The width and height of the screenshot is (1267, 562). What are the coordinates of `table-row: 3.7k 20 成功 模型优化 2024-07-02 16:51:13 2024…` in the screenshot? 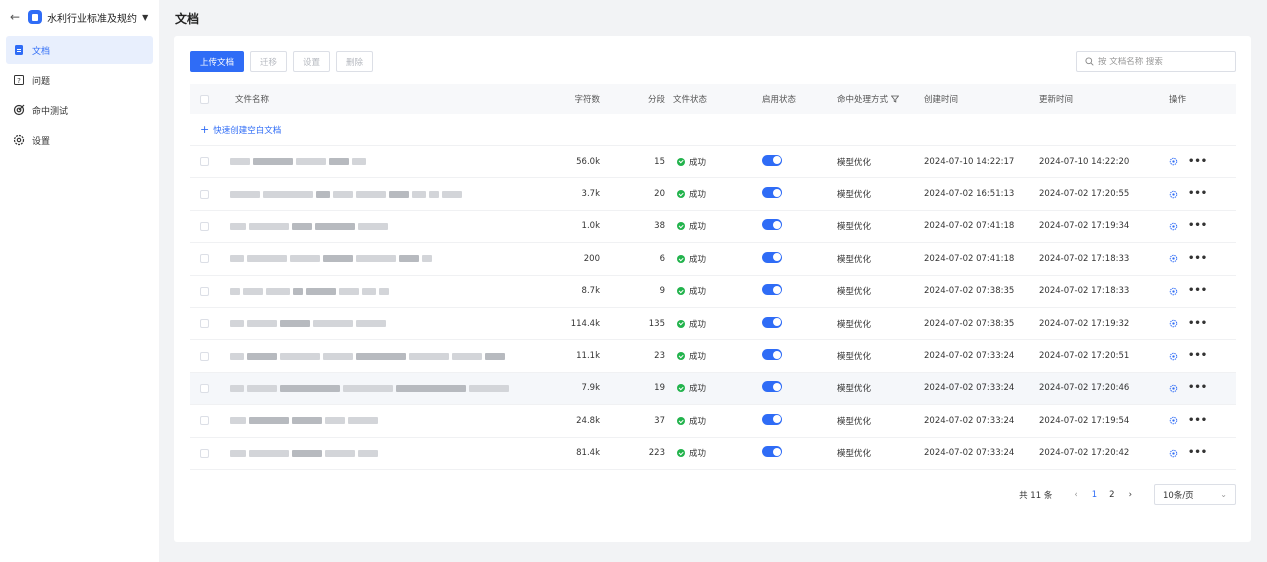 It's located at (713, 194).